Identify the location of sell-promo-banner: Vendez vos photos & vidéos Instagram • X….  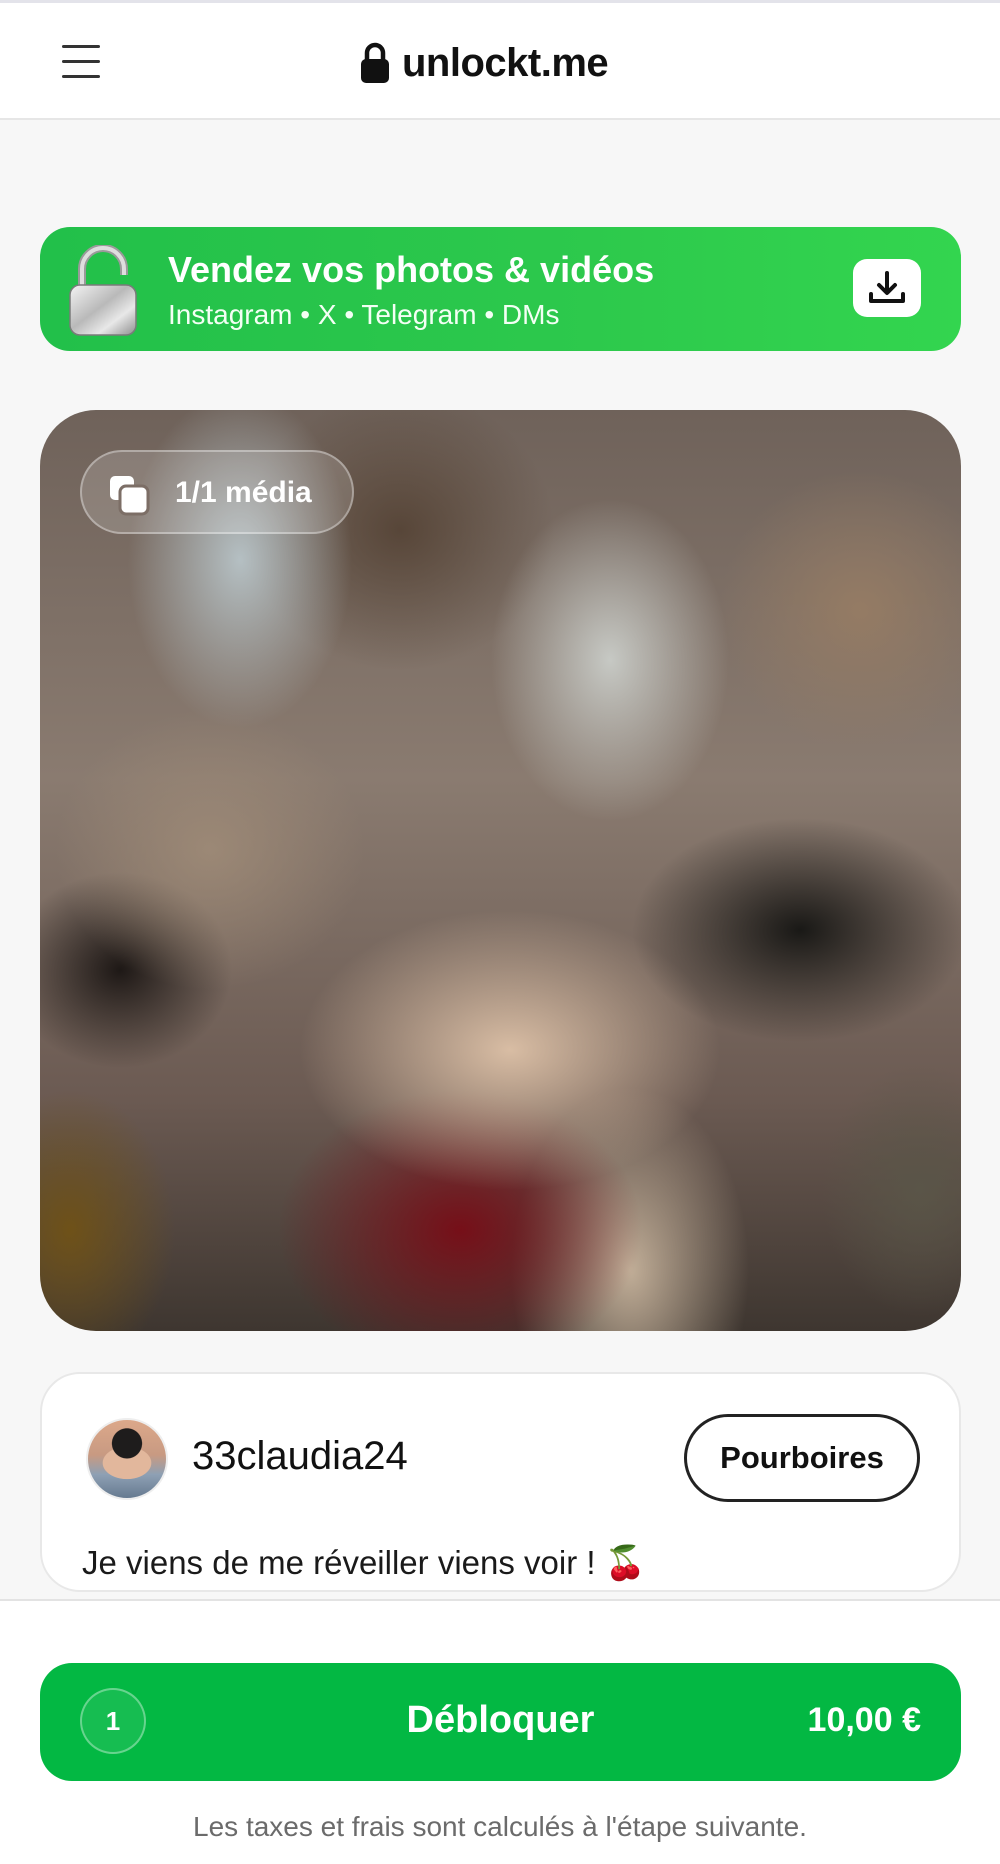
(500, 289).